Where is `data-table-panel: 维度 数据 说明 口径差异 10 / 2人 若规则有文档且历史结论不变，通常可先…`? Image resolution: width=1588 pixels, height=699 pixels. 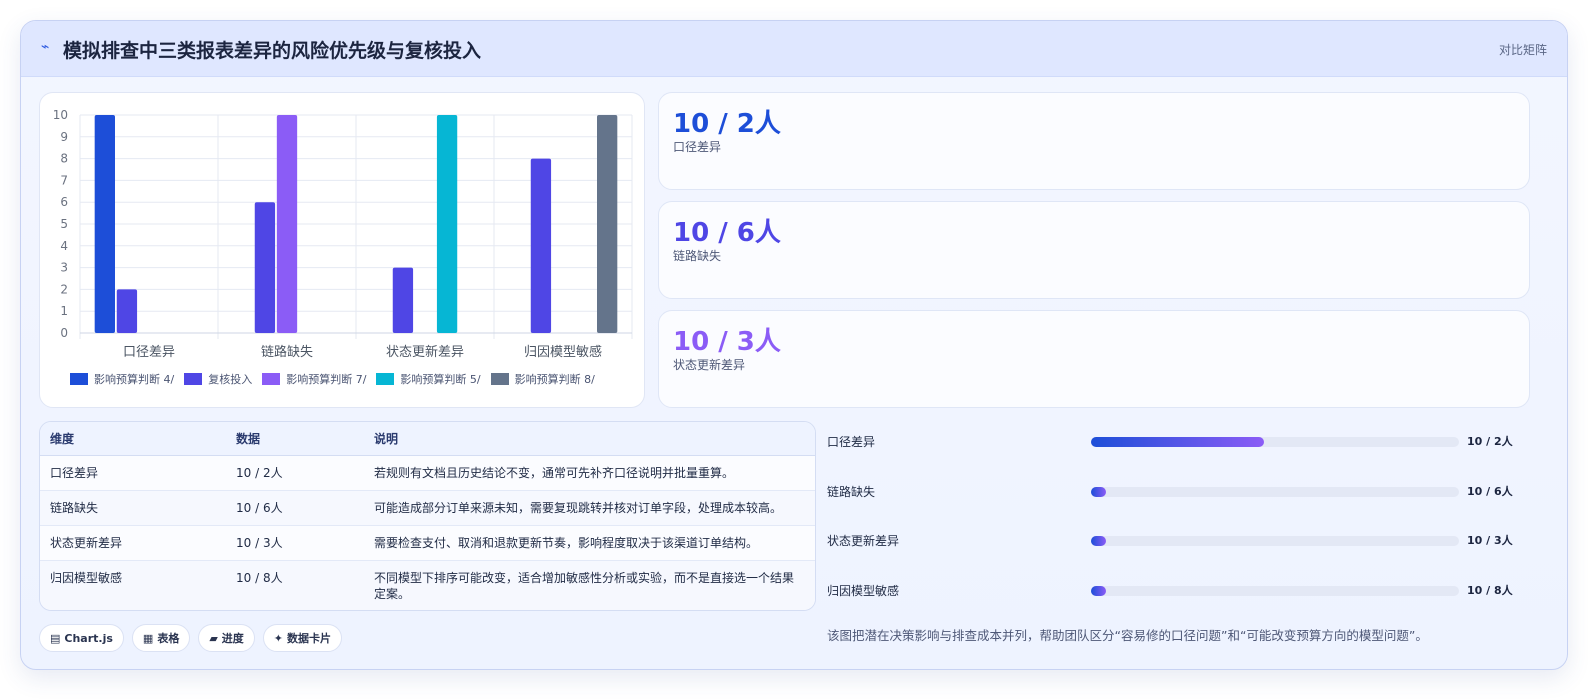 data-table-panel: 维度 数据 说明 口径差异 10 / 2人 若规则有文档且历史结论不变，通常可先… is located at coordinates (427, 516).